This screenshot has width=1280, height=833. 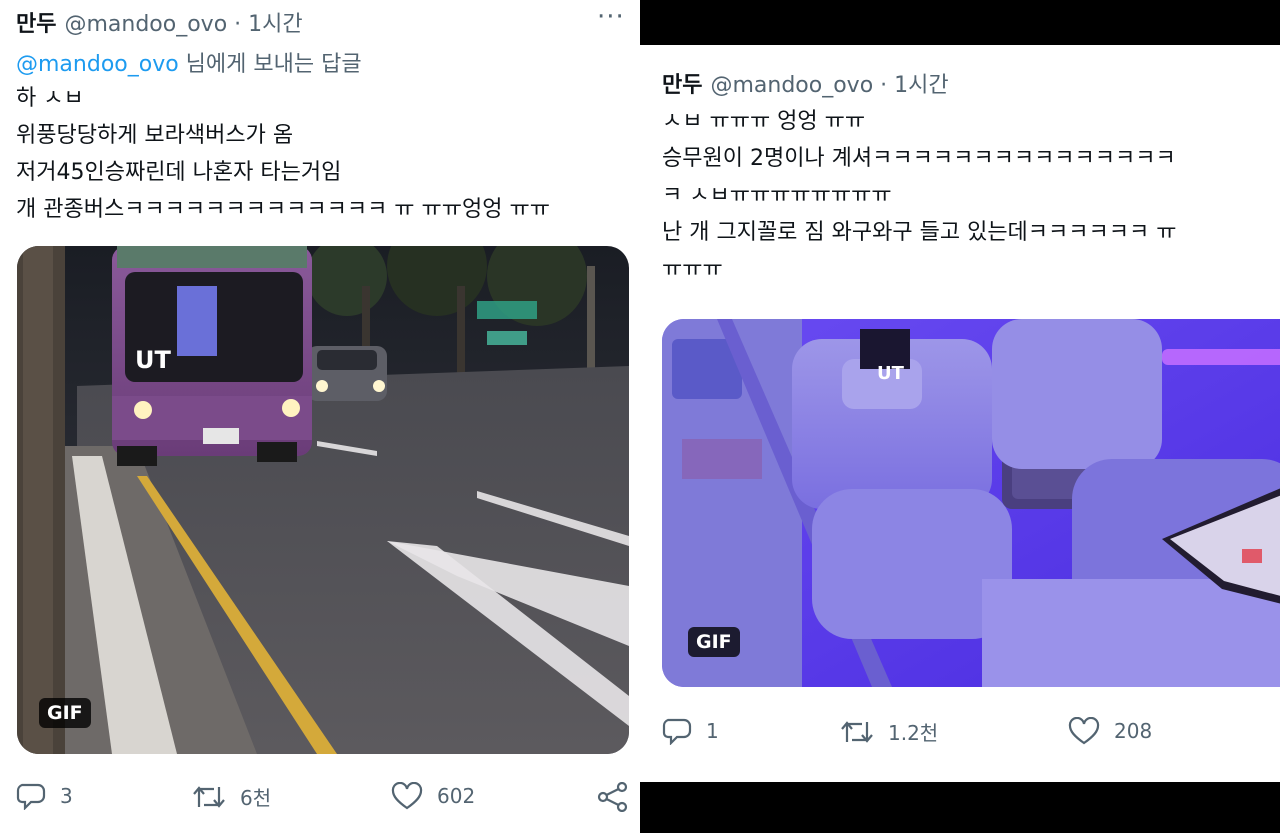 I want to click on like-count: 602, so click(x=456, y=796).